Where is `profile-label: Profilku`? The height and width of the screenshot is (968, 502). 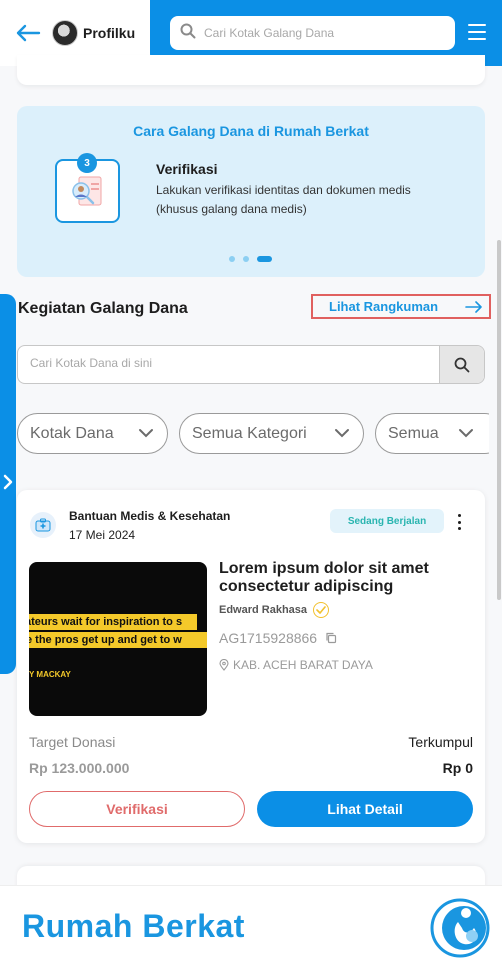 profile-label: Profilku is located at coordinates (109, 33).